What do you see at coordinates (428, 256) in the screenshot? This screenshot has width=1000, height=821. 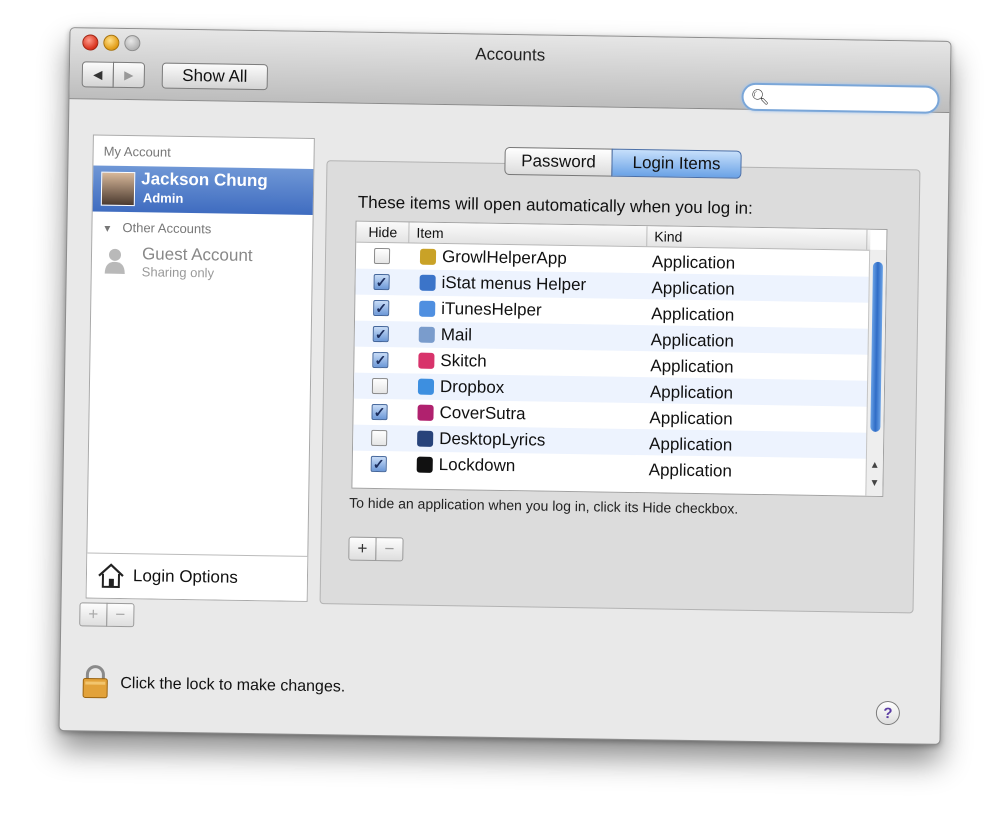 I see `growl-icon` at bounding box center [428, 256].